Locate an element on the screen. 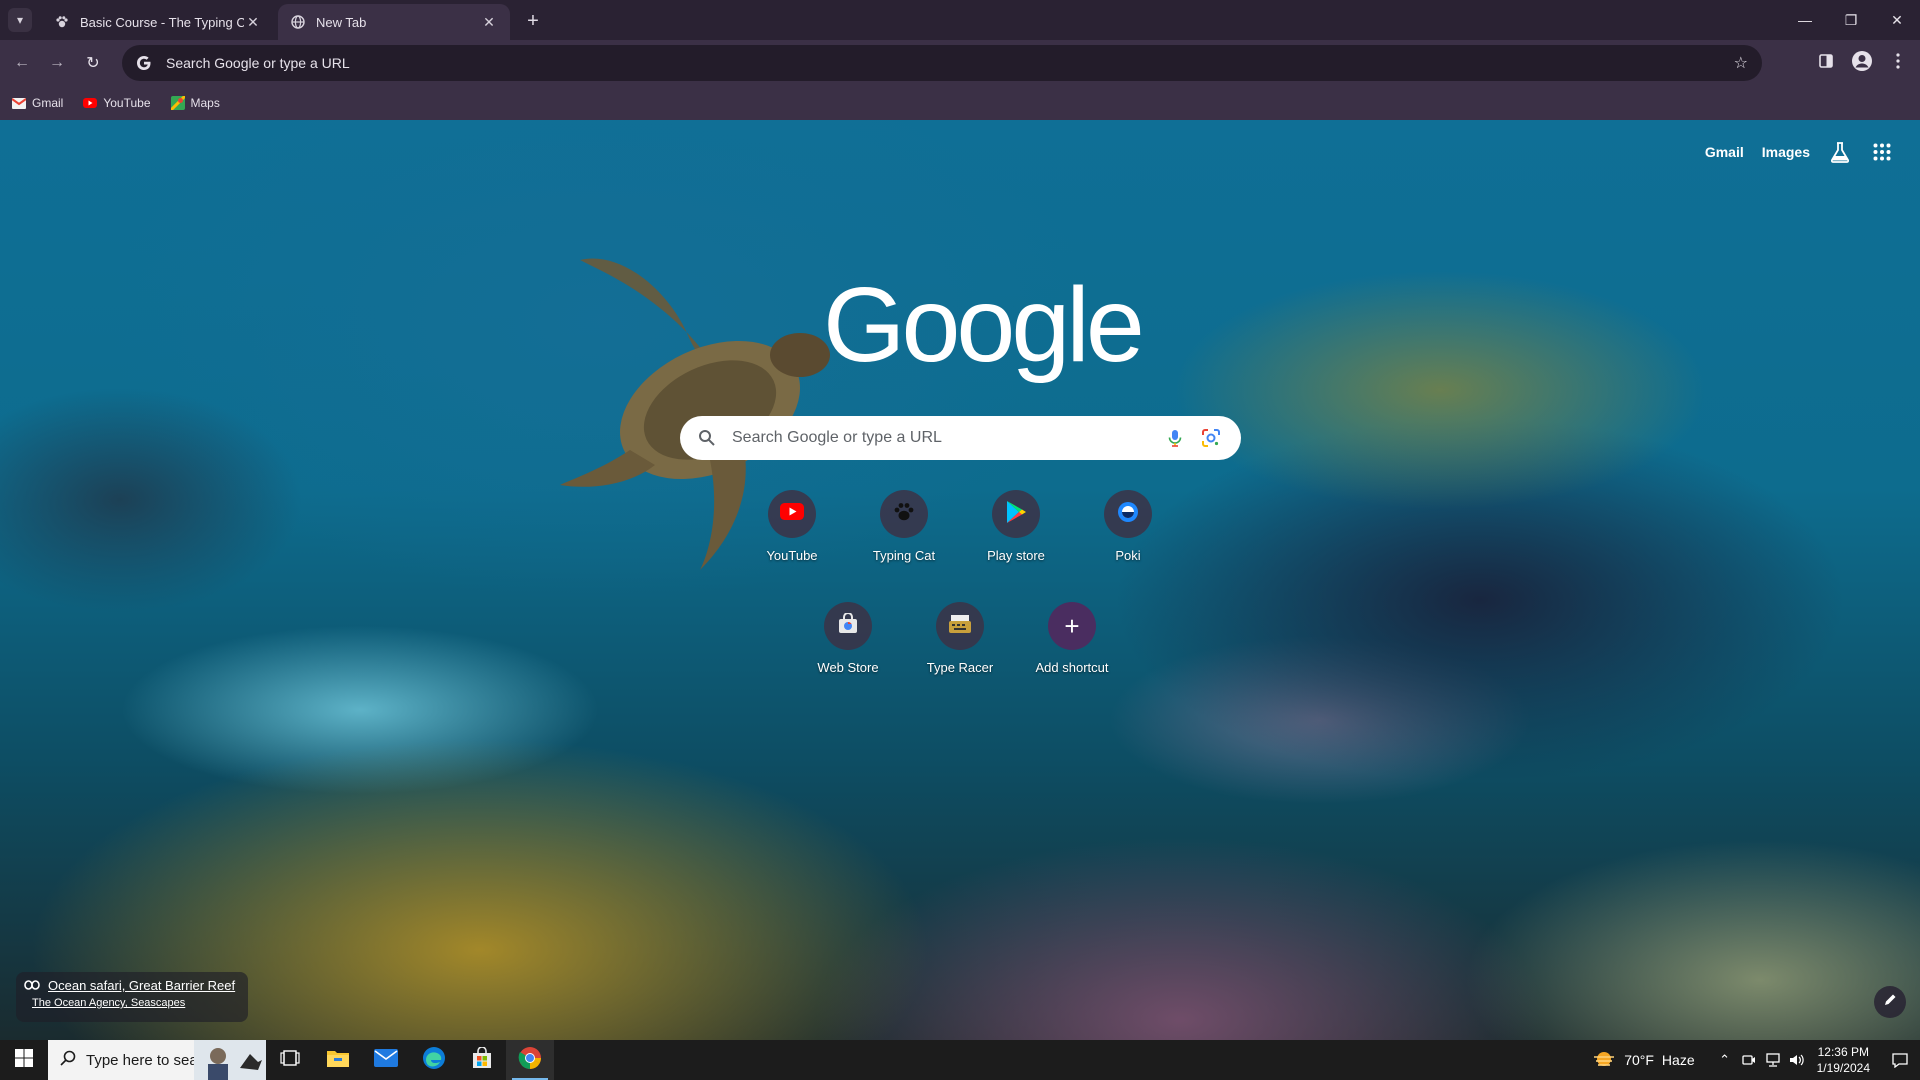 This screenshot has width=1920, height=1080. play-store-icon is located at coordinates (1016, 514).